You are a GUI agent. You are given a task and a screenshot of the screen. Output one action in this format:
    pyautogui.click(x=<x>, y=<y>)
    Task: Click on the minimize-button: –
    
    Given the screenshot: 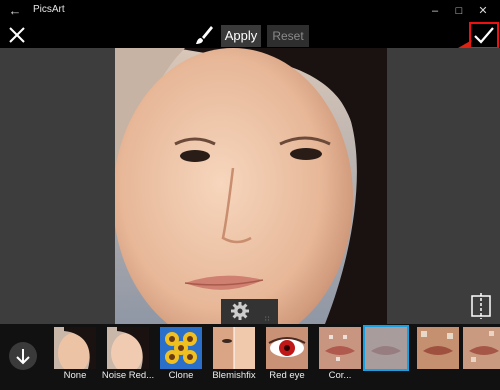 What is the action you would take?
    pyautogui.click(x=435, y=11)
    